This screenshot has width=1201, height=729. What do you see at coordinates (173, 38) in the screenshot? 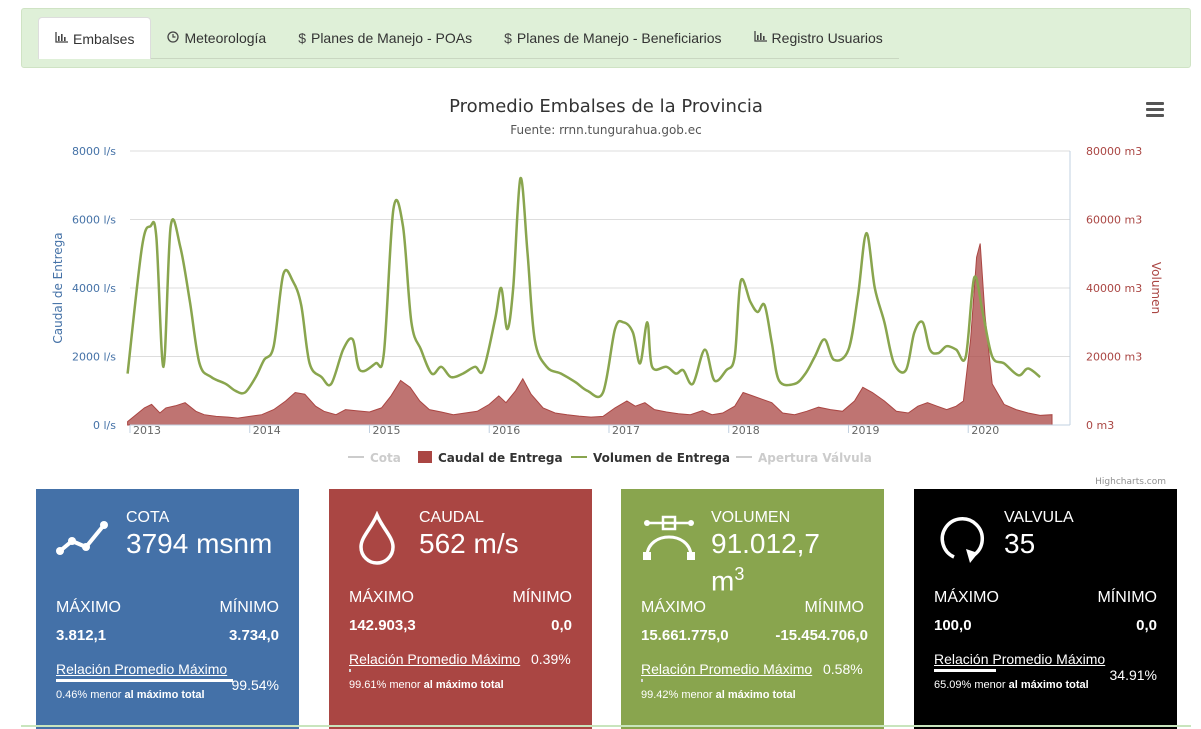
I see `clock-icon` at bounding box center [173, 38].